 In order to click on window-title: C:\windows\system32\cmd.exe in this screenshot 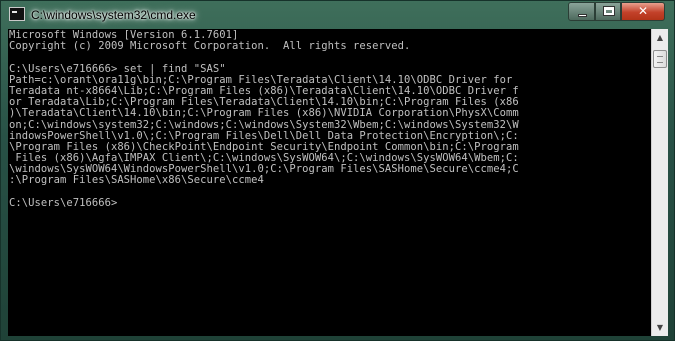, I will do `click(113, 15)`.